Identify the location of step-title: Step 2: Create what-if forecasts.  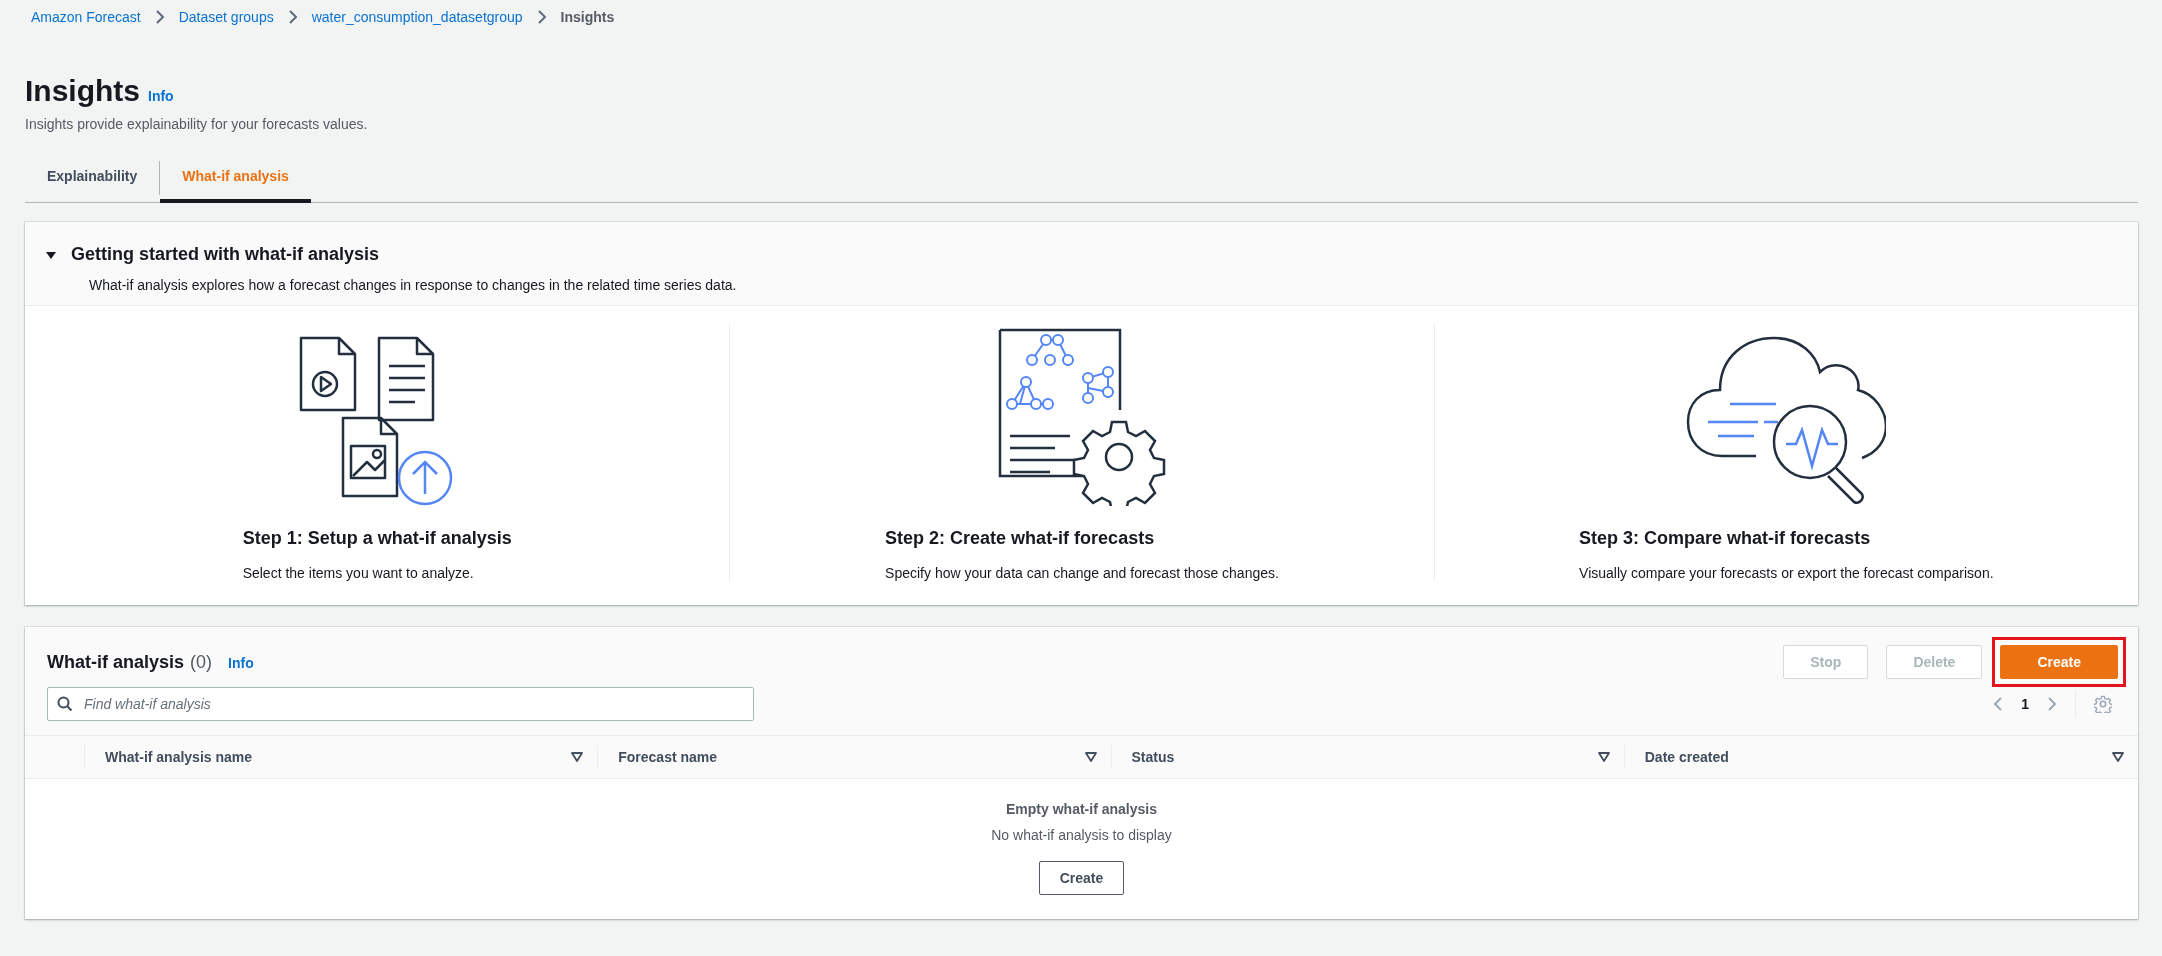
(1020, 538).